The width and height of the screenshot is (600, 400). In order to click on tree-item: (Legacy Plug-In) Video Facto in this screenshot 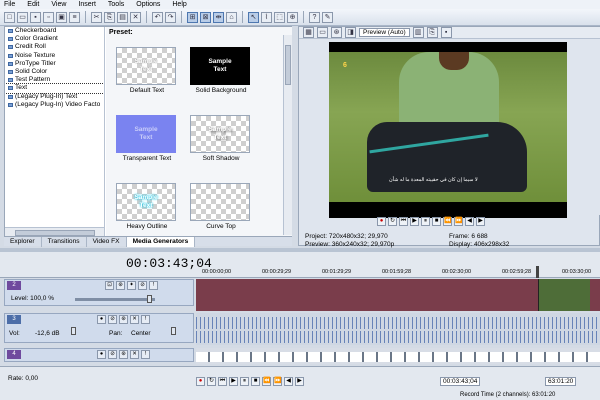, I will do `click(54, 105)`.